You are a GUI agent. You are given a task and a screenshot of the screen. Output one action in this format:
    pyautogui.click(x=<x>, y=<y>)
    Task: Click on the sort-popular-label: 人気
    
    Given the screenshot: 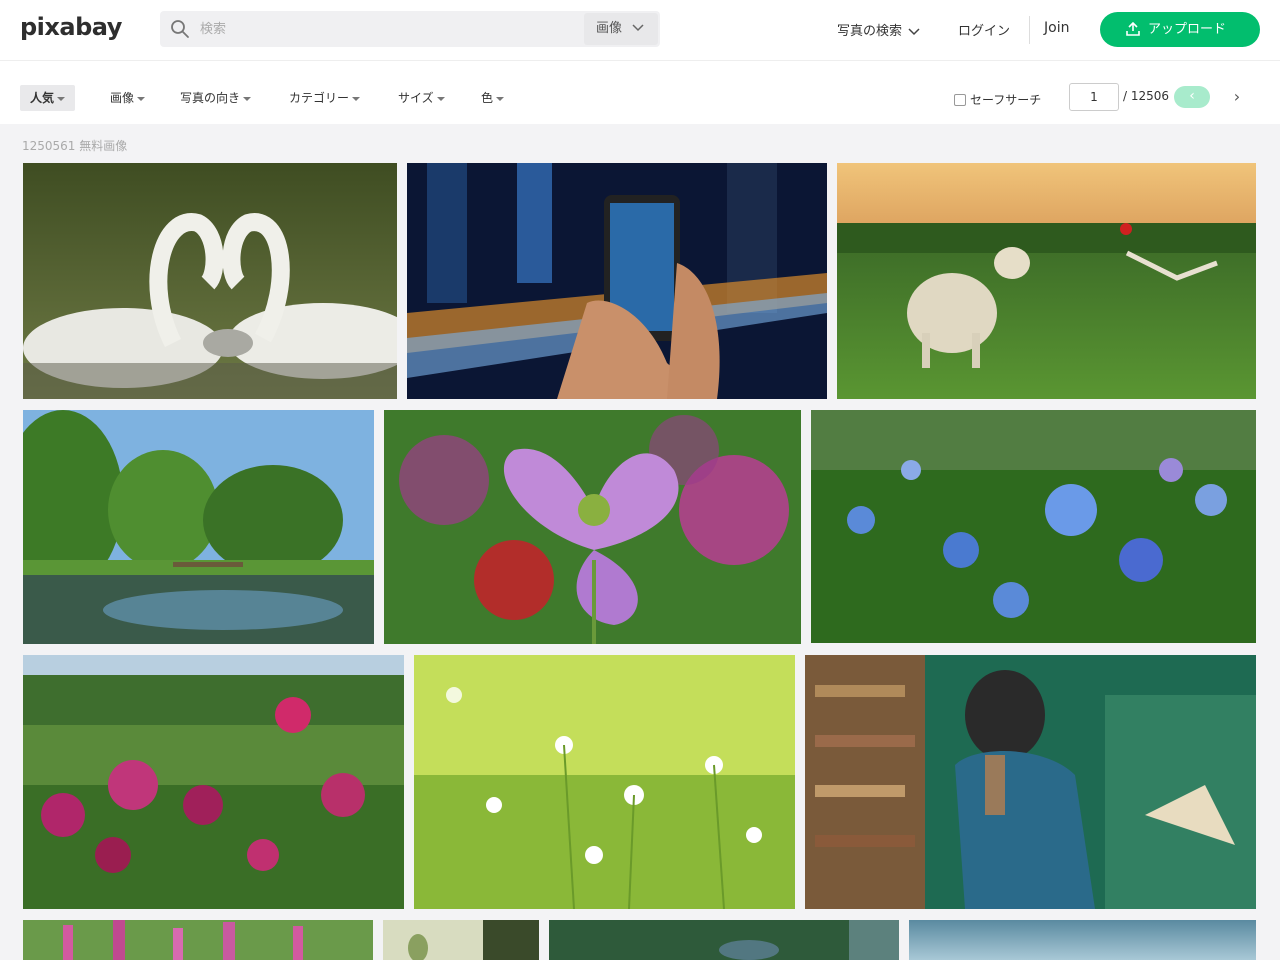 What is the action you would take?
    pyautogui.click(x=42, y=98)
    